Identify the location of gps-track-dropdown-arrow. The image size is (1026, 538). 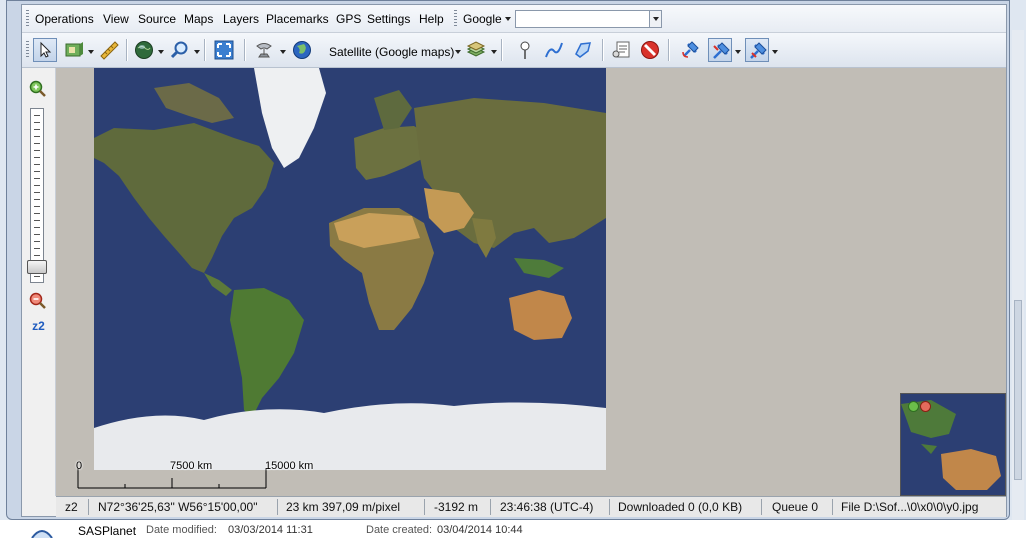
(738, 52).